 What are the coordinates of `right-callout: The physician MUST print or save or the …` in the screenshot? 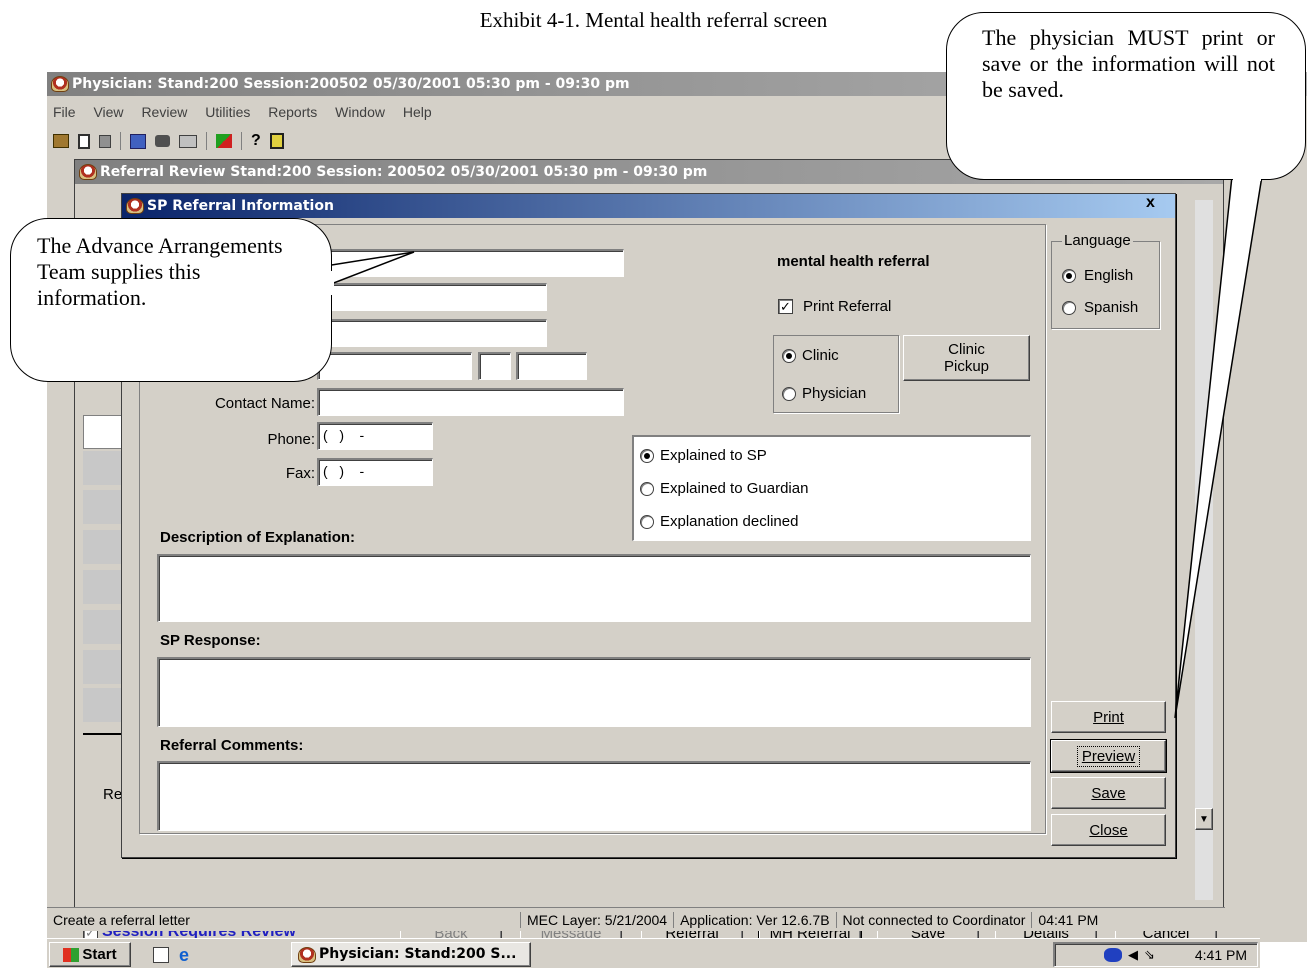 It's located at (1126, 96).